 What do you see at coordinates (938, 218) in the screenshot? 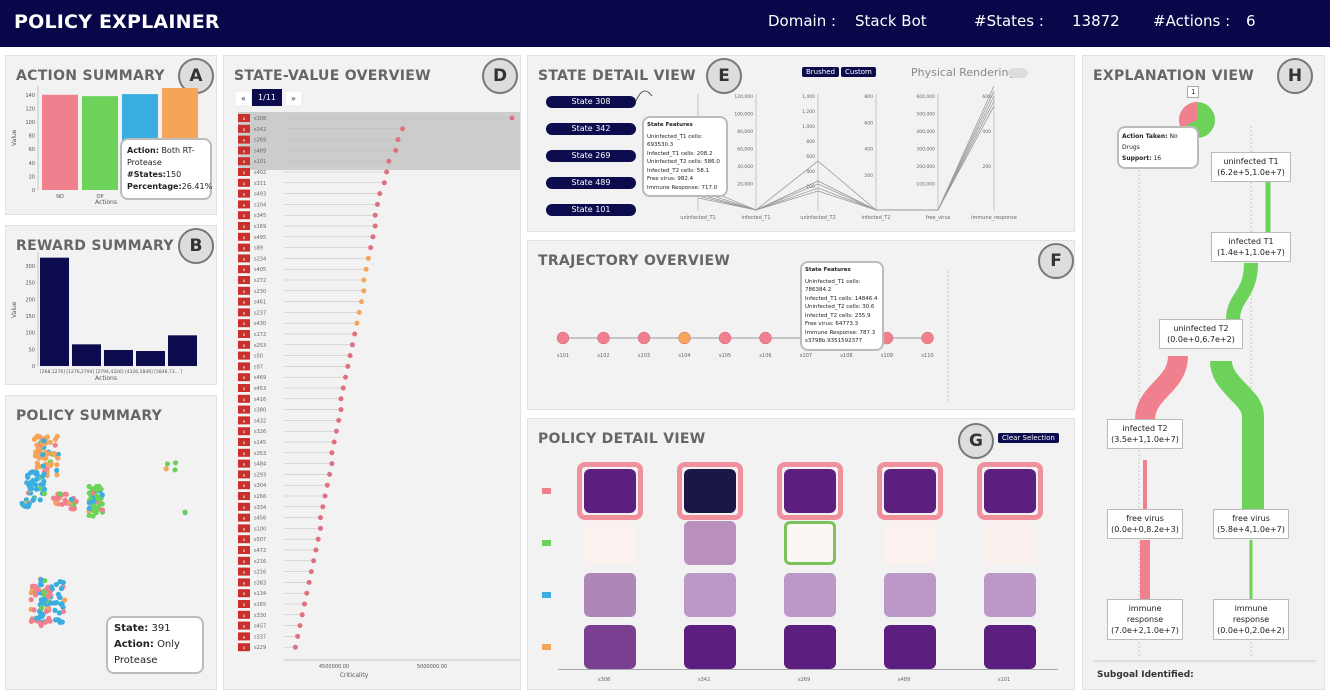
I see `pc-axis-label: free_virus` at bounding box center [938, 218].